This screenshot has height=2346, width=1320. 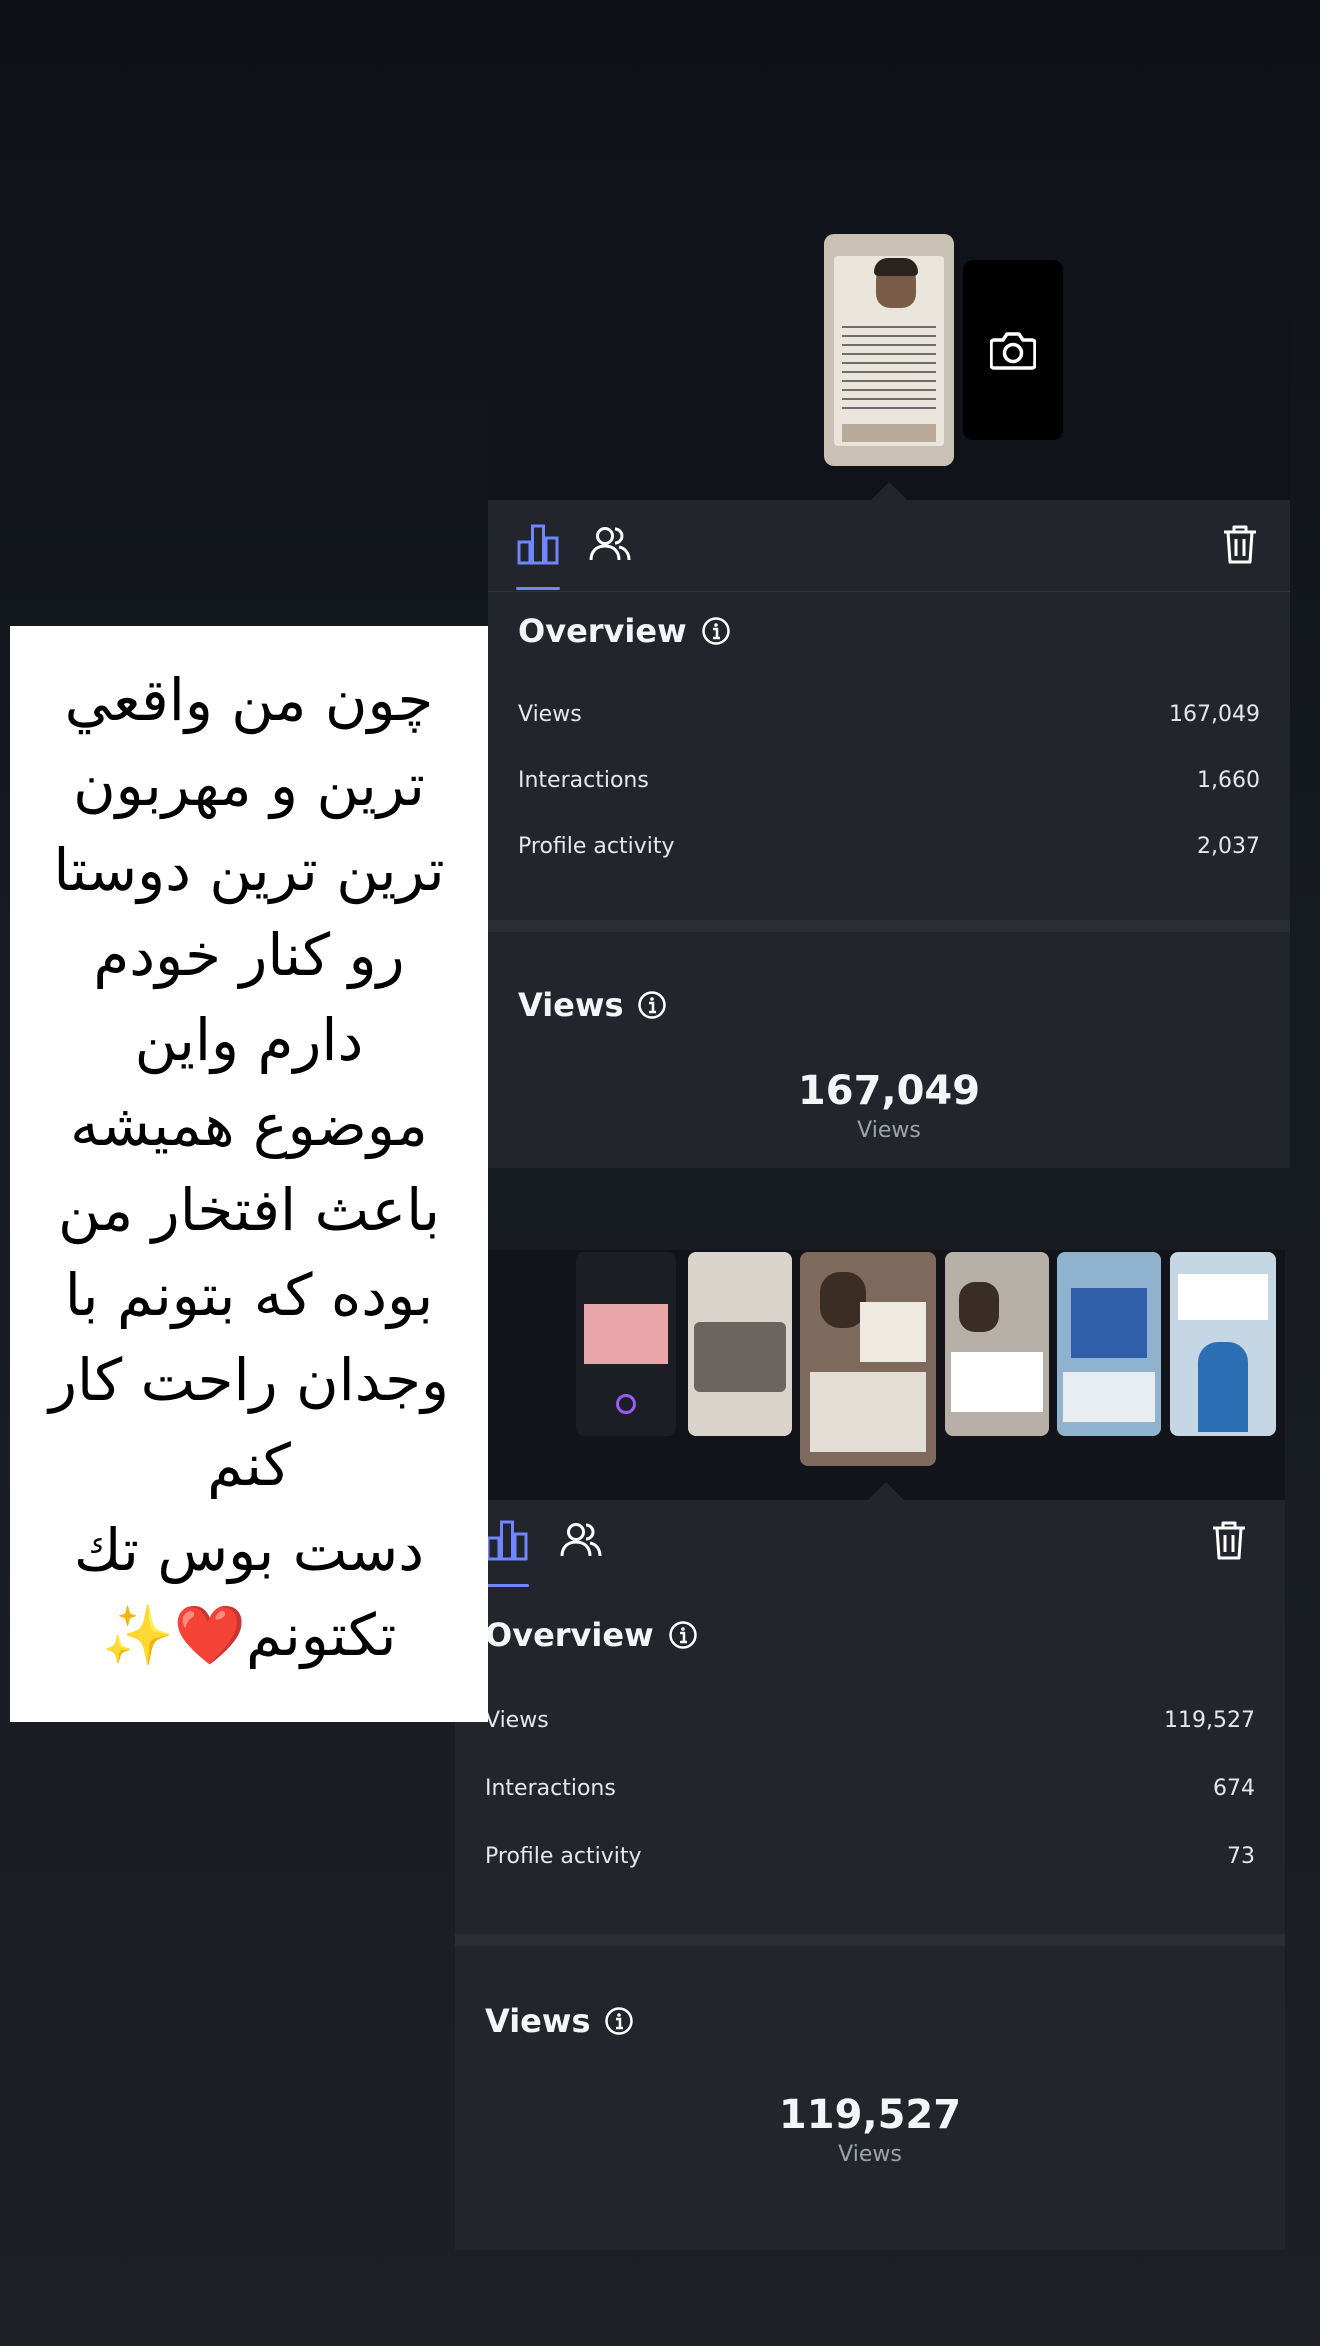 I want to click on caption-line: بوده كه بتونم با, so click(x=249, y=1295).